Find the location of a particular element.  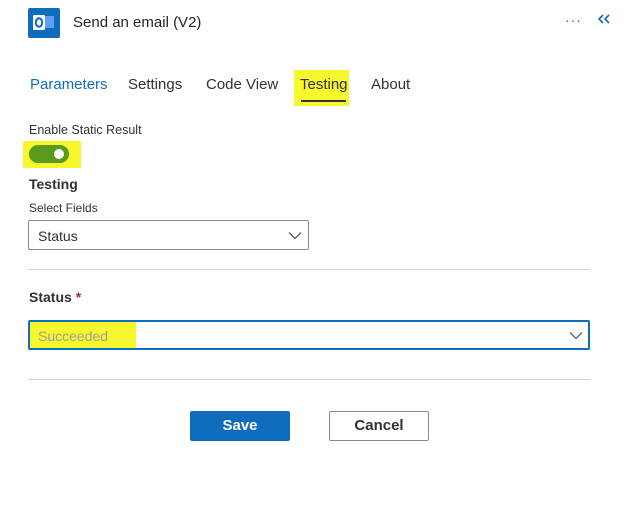

collapse-panel-button is located at coordinates (607, 22).